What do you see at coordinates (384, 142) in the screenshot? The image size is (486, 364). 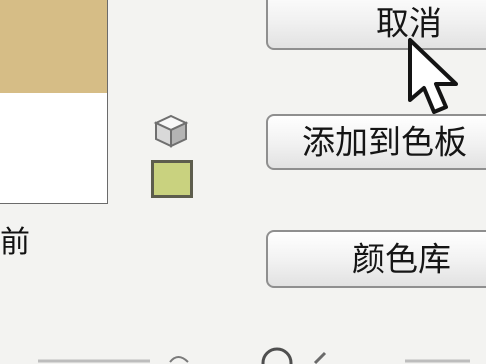 I see `add-to-swatches-button-label: 添加到色板` at bounding box center [384, 142].